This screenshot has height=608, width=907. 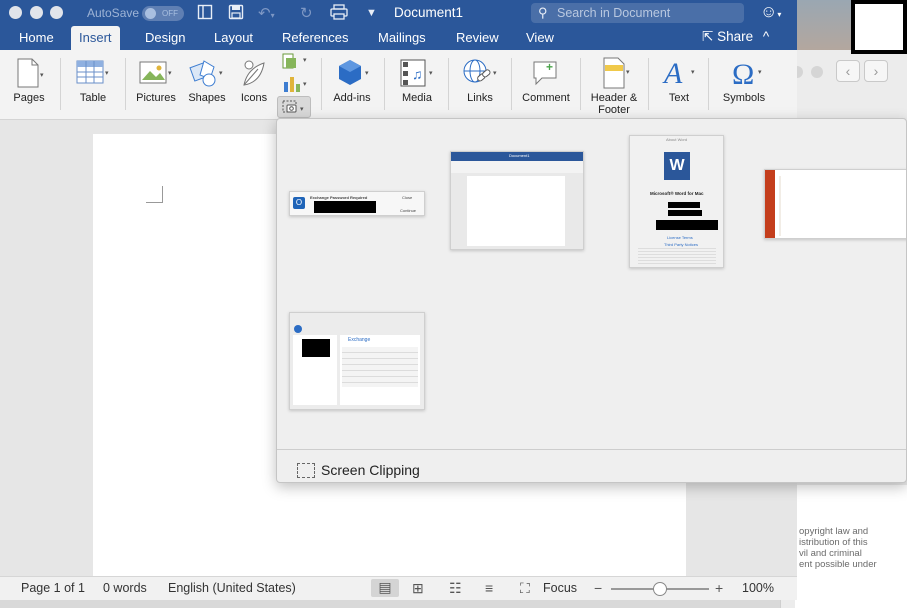 What do you see at coordinates (677, 256) in the screenshot?
I see `thumb-fine-print` at bounding box center [677, 256].